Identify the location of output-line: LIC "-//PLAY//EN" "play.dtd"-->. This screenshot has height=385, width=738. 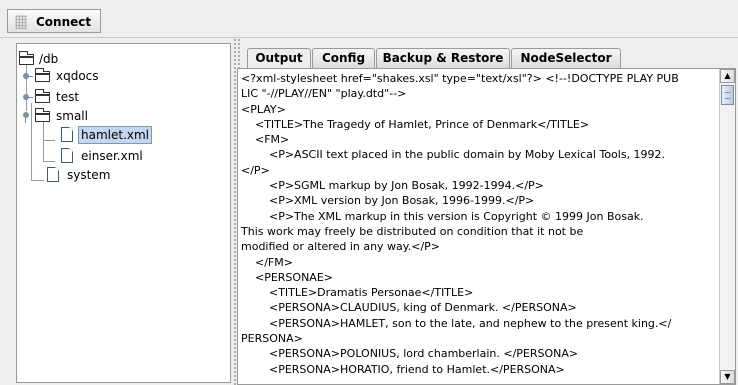
(324, 94).